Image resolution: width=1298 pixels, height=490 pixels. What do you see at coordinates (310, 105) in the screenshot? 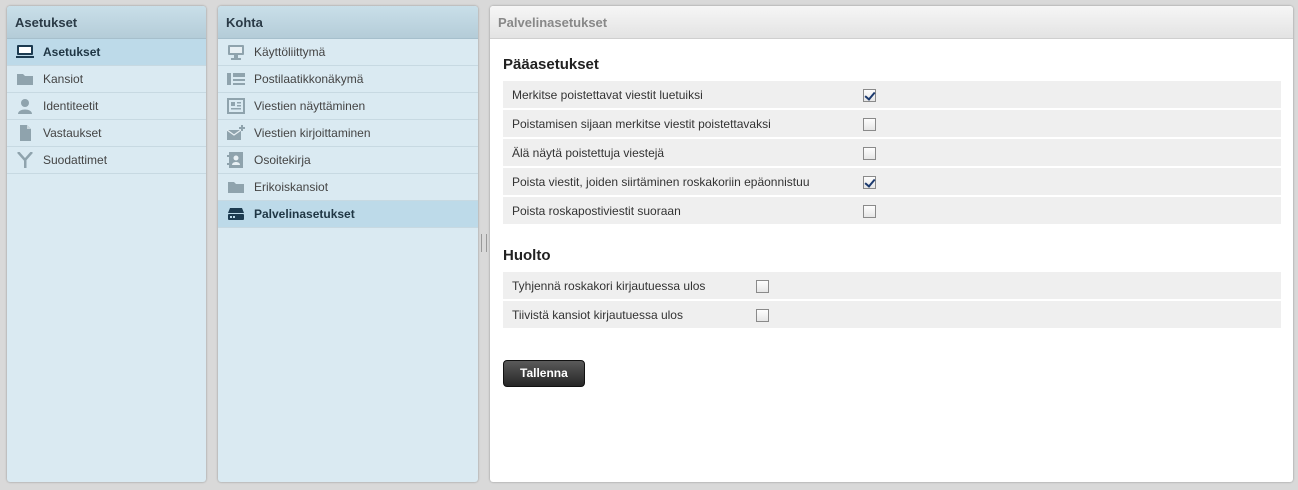
I see `section-item-label: Viestien näyttäminen` at bounding box center [310, 105].